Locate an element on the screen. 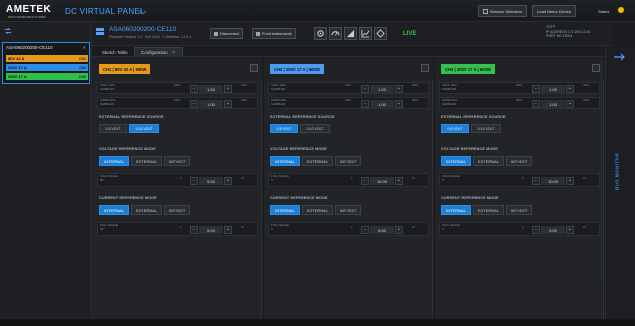 This screenshot has height=326, width=635. tab-sketch-table: Sketch Table is located at coordinates (115, 52).